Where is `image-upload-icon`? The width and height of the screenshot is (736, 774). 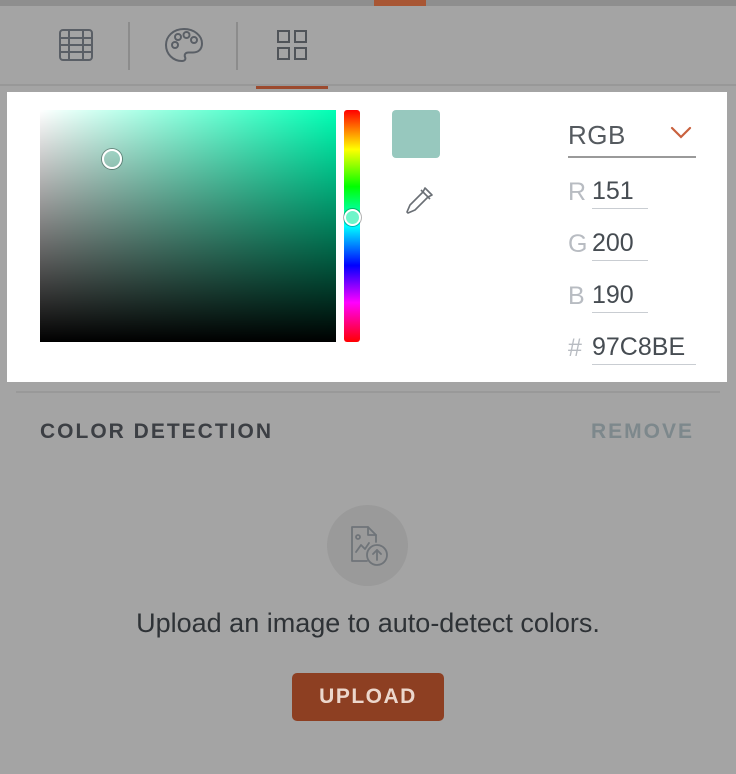
image-upload-icon is located at coordinates (369, 545).